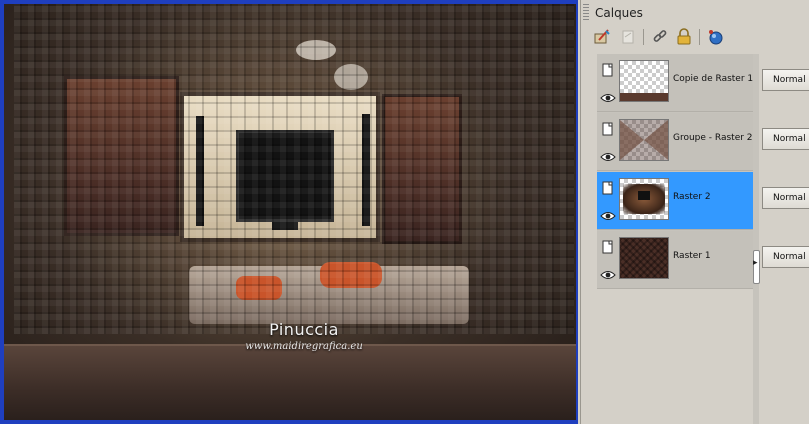  Describe the element at coordinates (716, 37) in the screenshot. I see `mask-globe-icon` at that location.